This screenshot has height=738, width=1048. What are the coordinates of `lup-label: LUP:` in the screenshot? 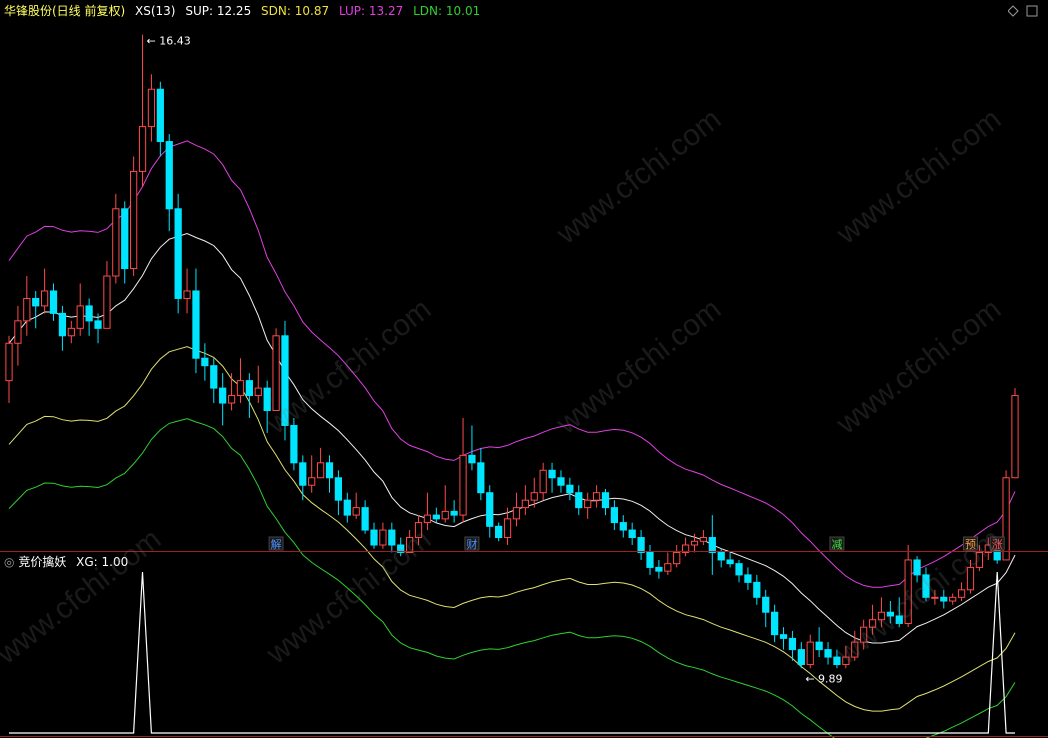 It's located at (352, 11).